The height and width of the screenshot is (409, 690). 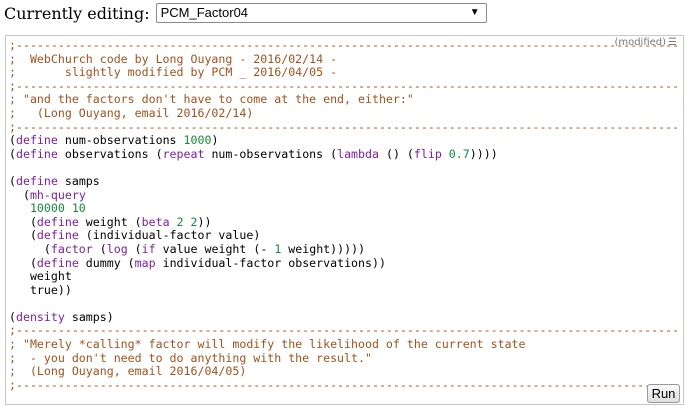 What do you see at coordinates (344, 209) in the screenshot?
I see `code-line: 10000 10` at bounding box center [344, 209].